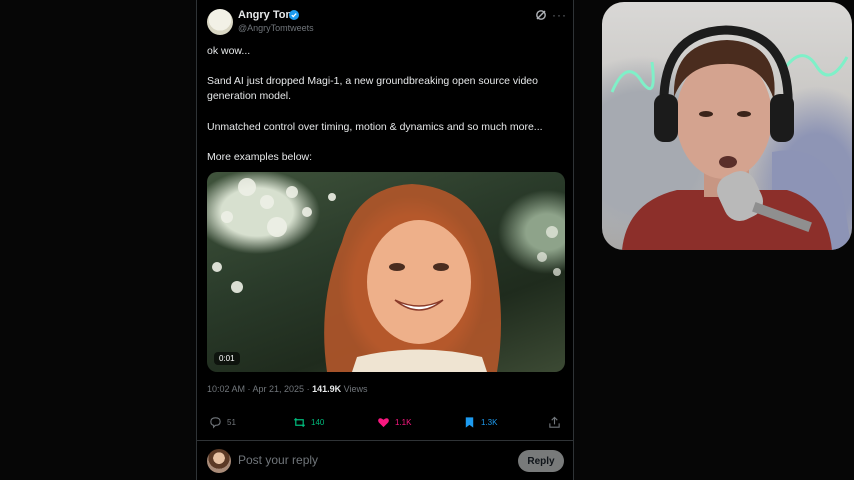 The width and height of the screenshot is (854, 480). Describe the element at coordinates (355, 389) in the screenshot. I see `views-label: Views` at that location.